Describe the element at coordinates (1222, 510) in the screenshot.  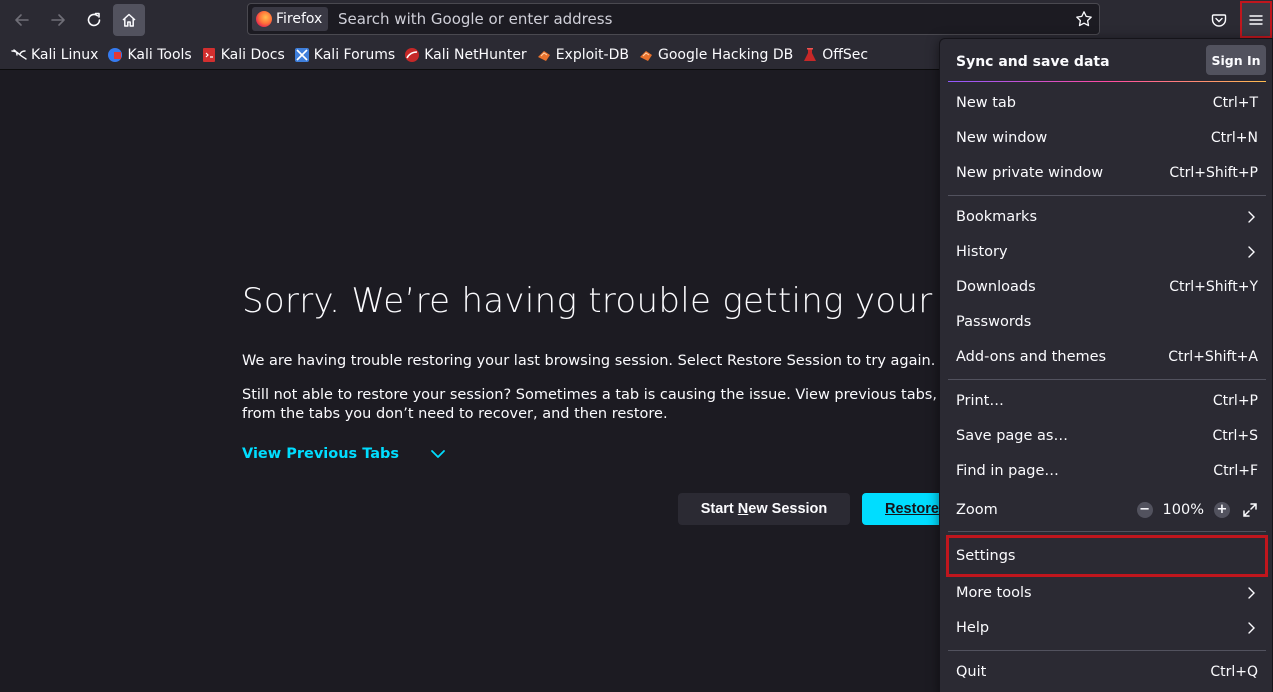
I see `zoom-in-button: +` at that location.